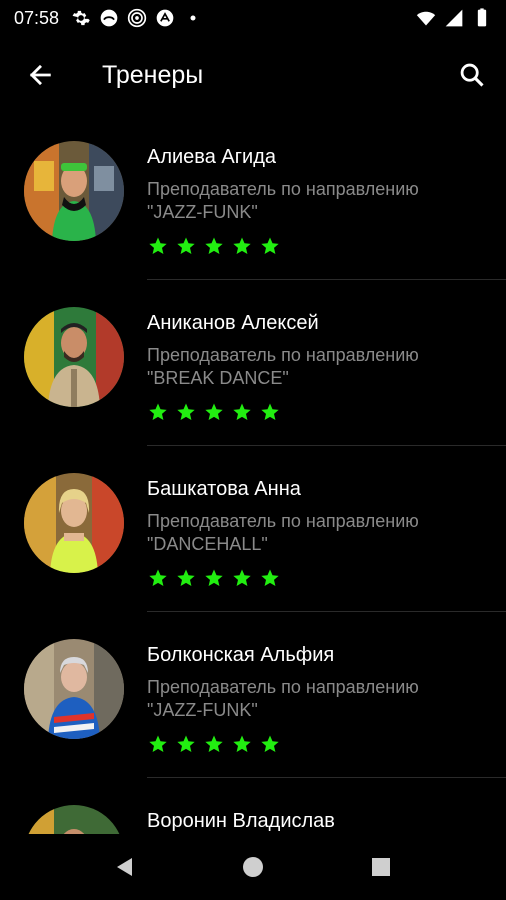  What do you see at coordinates (241, 821) in the screenshot?
I see `trainer-name: Воронин Владислав` at bounding box center [241, 821].